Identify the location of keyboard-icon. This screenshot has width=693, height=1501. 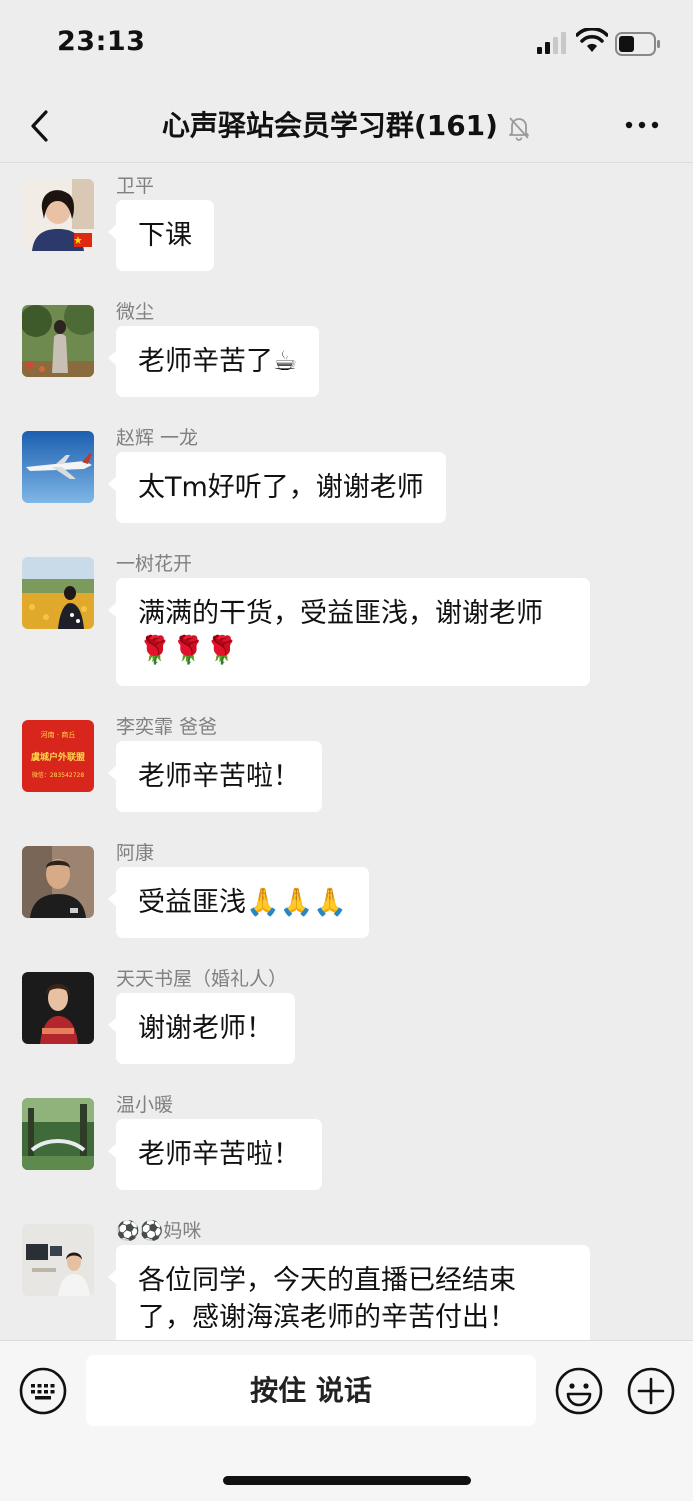
(43, 1391).